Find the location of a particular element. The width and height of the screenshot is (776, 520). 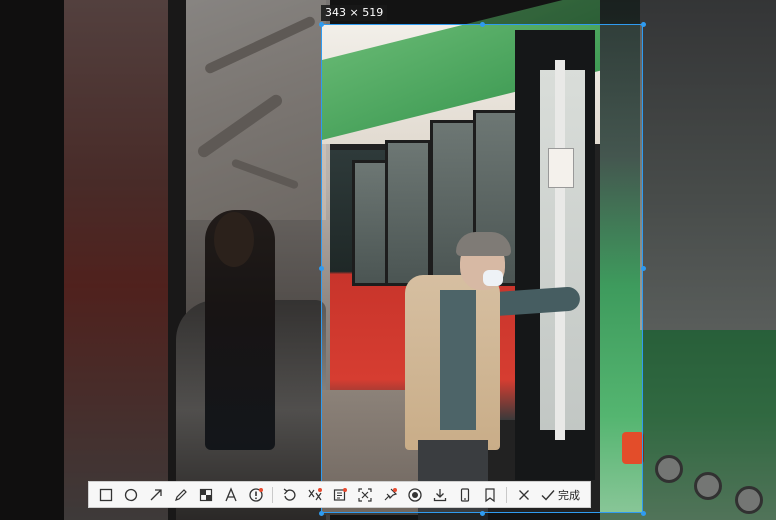

undo-icon is located at coordinates (289, 494).